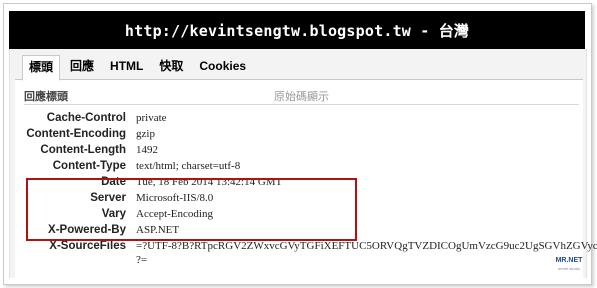 This screenshot has height=288, width=597. What do you see at coordinates (301, 104) in the screenshot?
I see `section-divider` at bounding box center [301, 104].